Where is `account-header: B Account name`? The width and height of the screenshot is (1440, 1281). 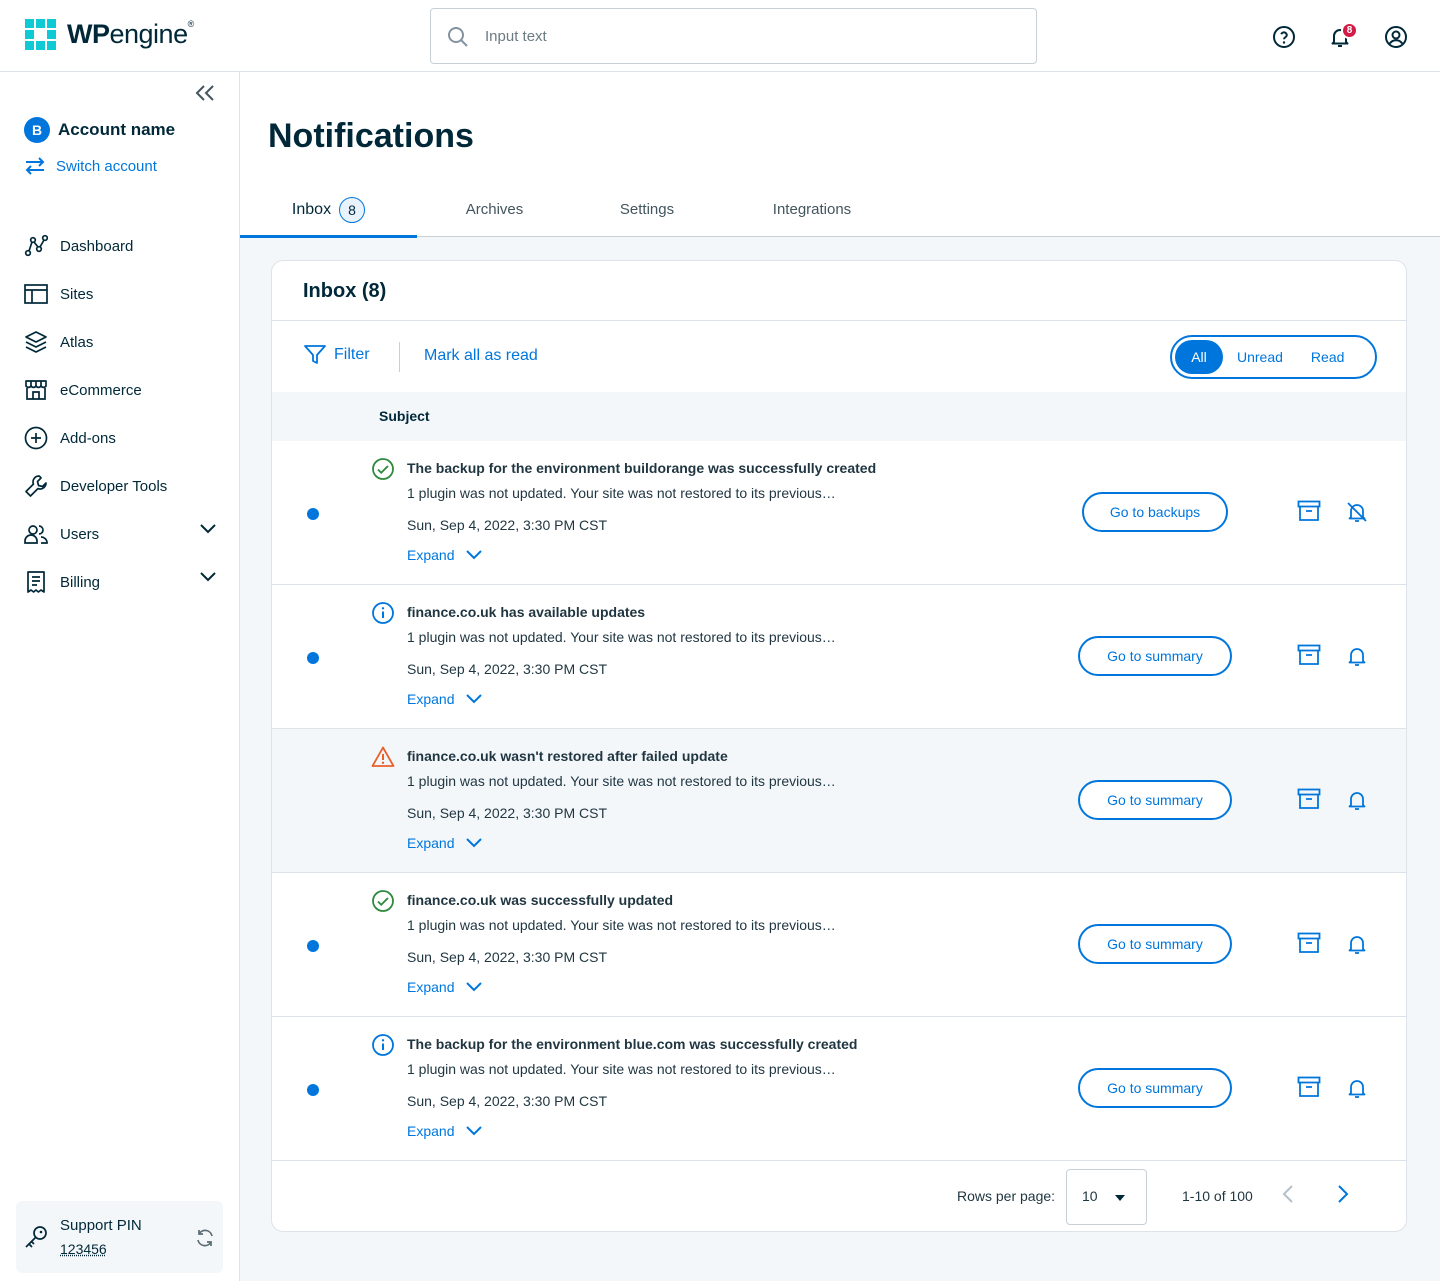
account-header: B Account name is located at coordinates (99, 130).